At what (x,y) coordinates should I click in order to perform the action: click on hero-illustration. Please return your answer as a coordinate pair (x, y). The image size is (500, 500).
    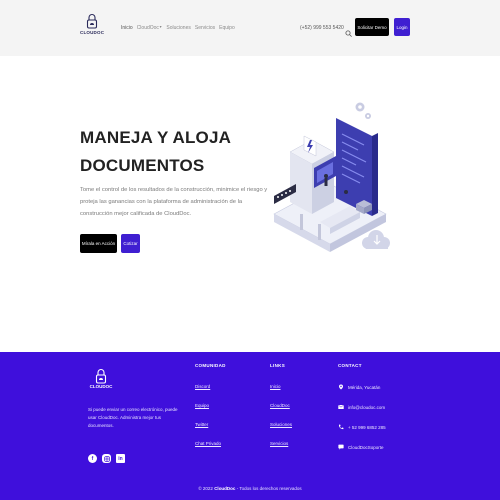
    Looking at the image, I should click on (330, 184).